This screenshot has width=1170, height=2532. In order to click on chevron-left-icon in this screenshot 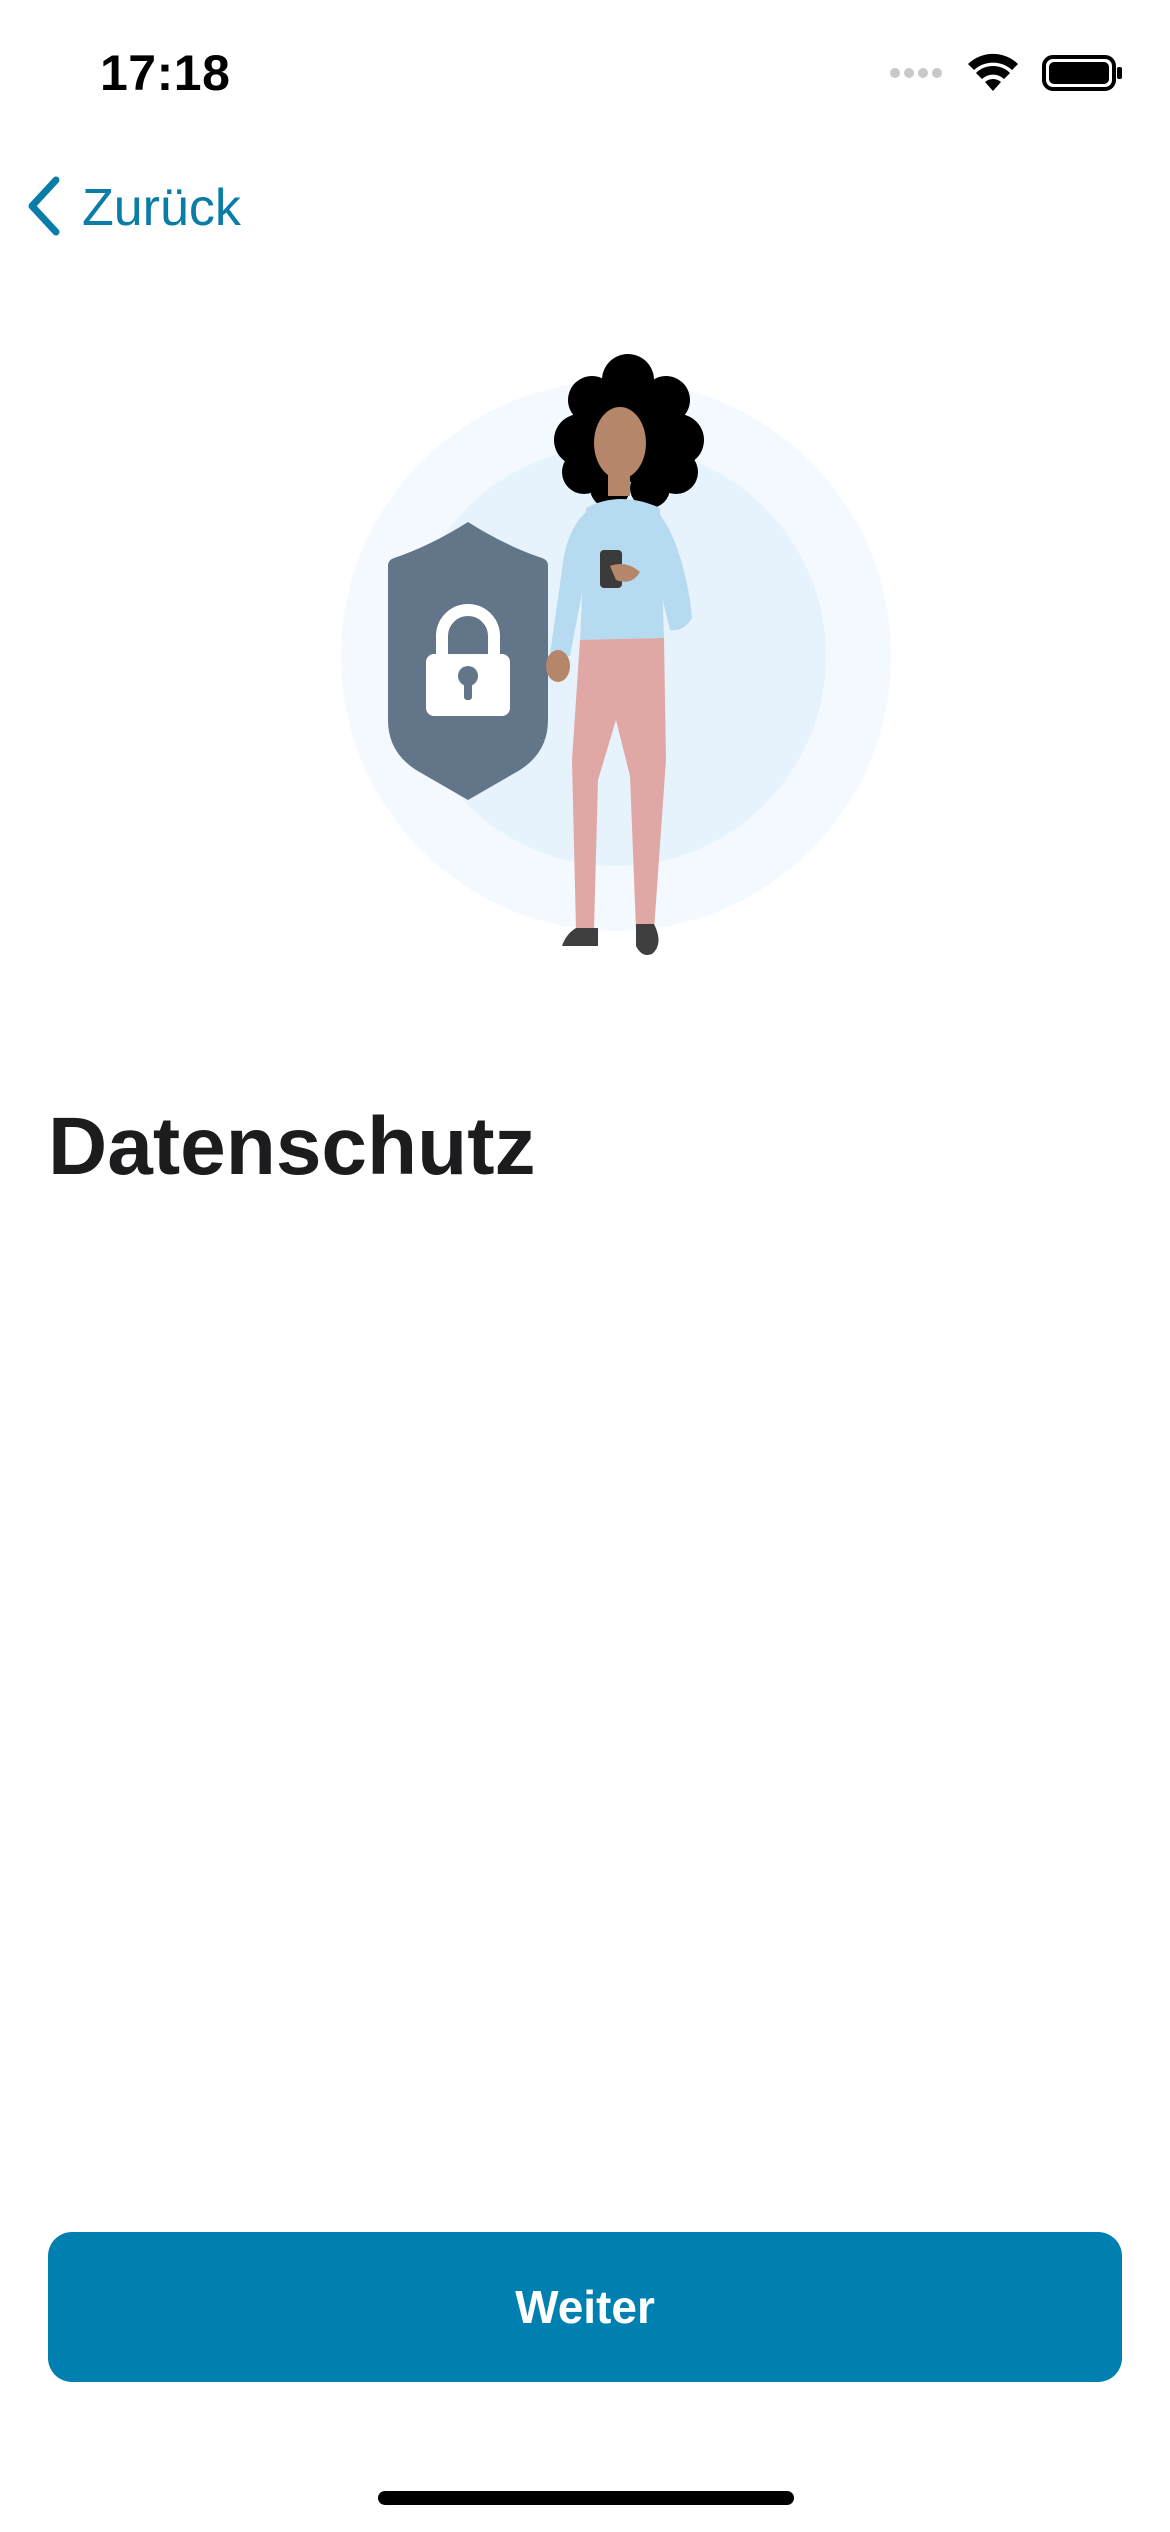, I will do `click(44, 208)`.